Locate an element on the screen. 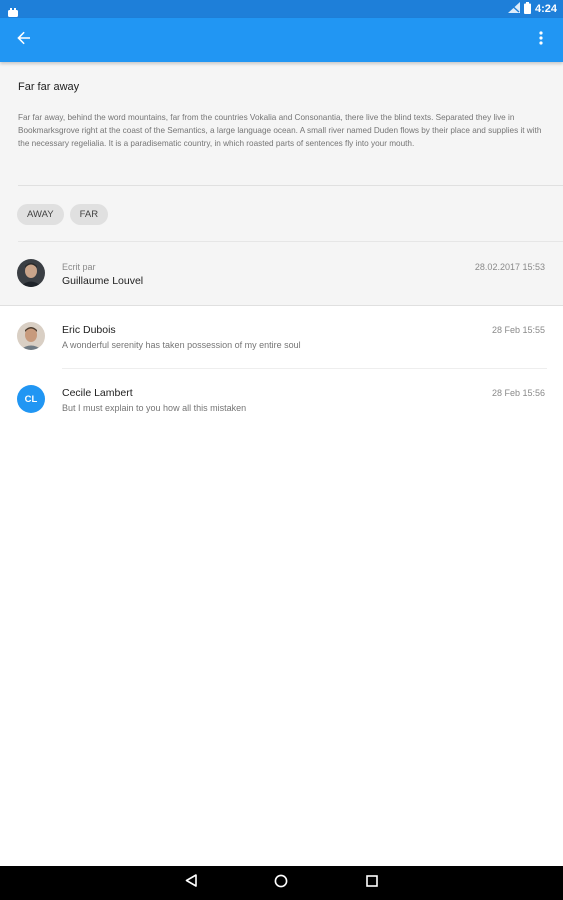 The width and height of the screenshot is (563, 900). arrow-back-icon is located at coordinates (24, 40).